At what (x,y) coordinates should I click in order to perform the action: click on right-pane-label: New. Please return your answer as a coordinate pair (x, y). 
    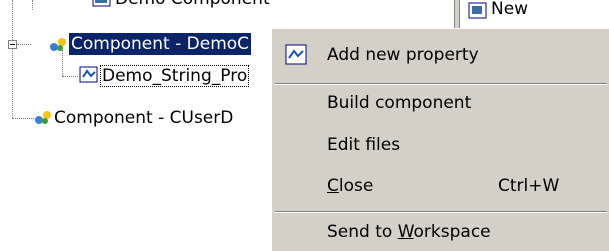
    Looking at the image, I should click on (509, 10).